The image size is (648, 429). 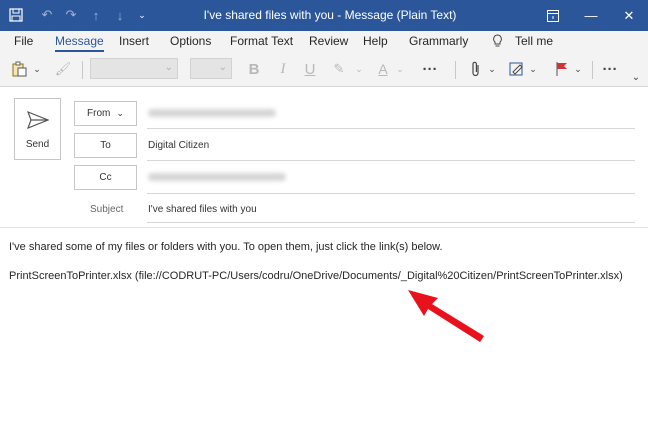 I want to click on to-button: To, so click(x=105, y=145).